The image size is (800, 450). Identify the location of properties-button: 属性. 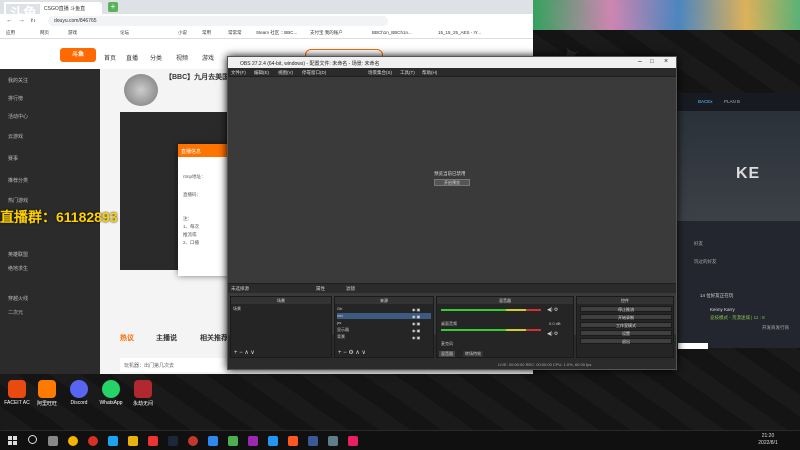
(320, 289).